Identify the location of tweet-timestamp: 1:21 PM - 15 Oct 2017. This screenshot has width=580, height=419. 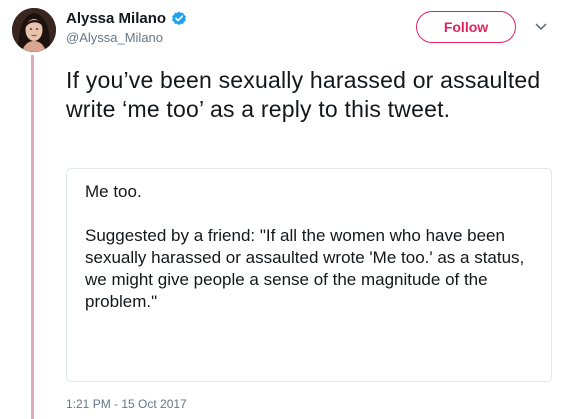
(126, 404).